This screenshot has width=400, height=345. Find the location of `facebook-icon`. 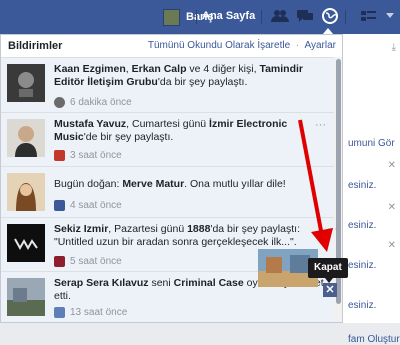

facebook-icon is located at coordinates (59, 205).